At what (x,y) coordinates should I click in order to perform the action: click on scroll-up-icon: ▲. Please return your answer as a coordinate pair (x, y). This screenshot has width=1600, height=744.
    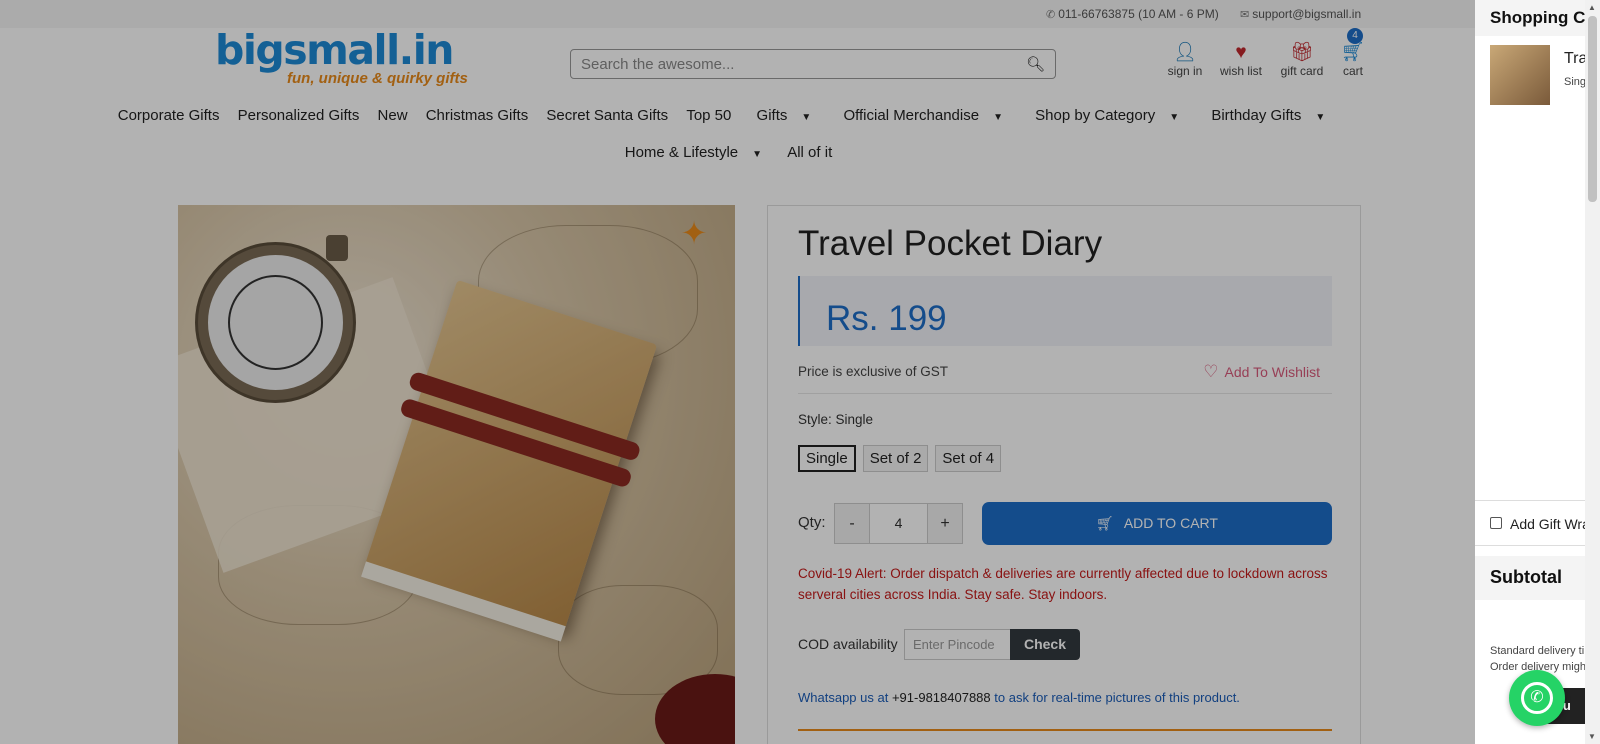
    Looking at the image, I should click on (1592, 7).